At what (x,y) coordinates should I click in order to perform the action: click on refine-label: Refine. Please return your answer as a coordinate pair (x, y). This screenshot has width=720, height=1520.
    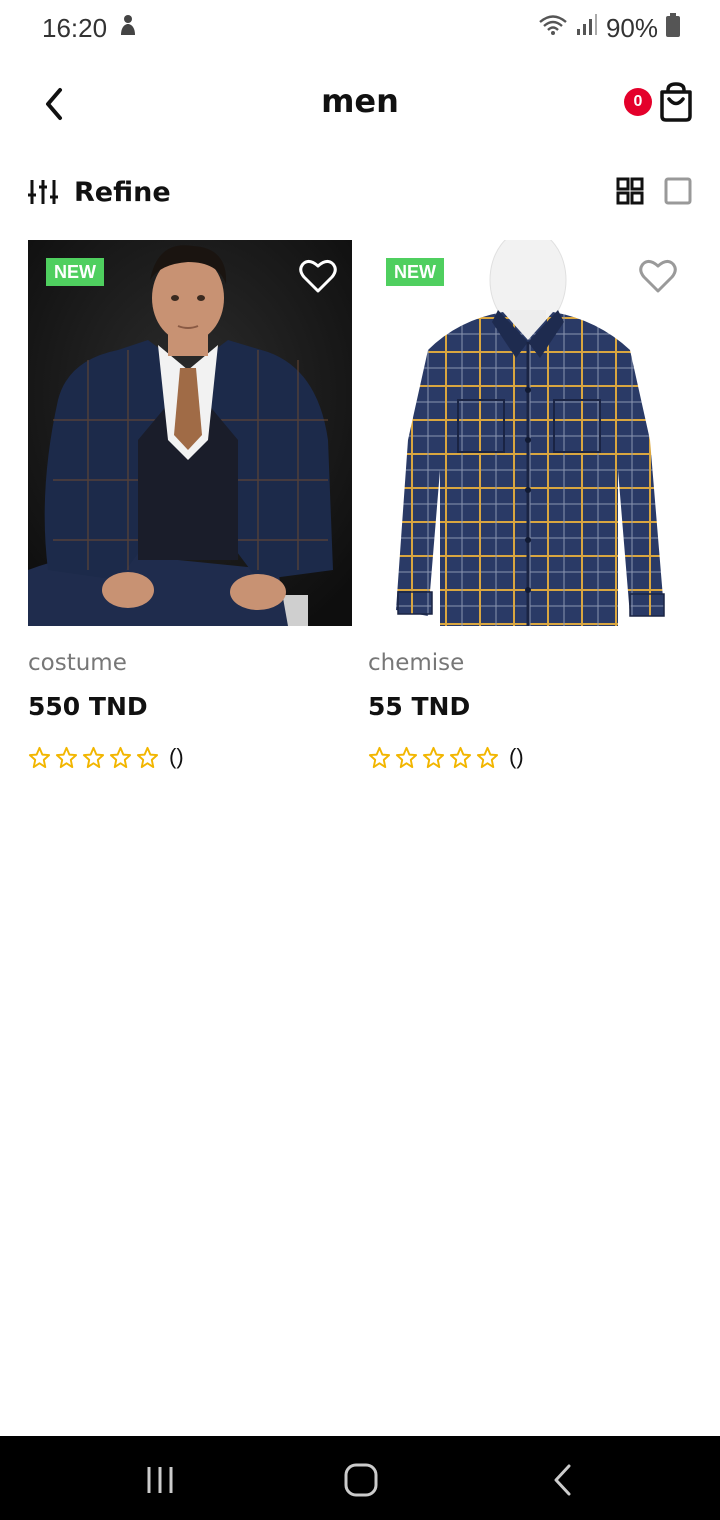
    Looking at the image, I should click on (122, 192).